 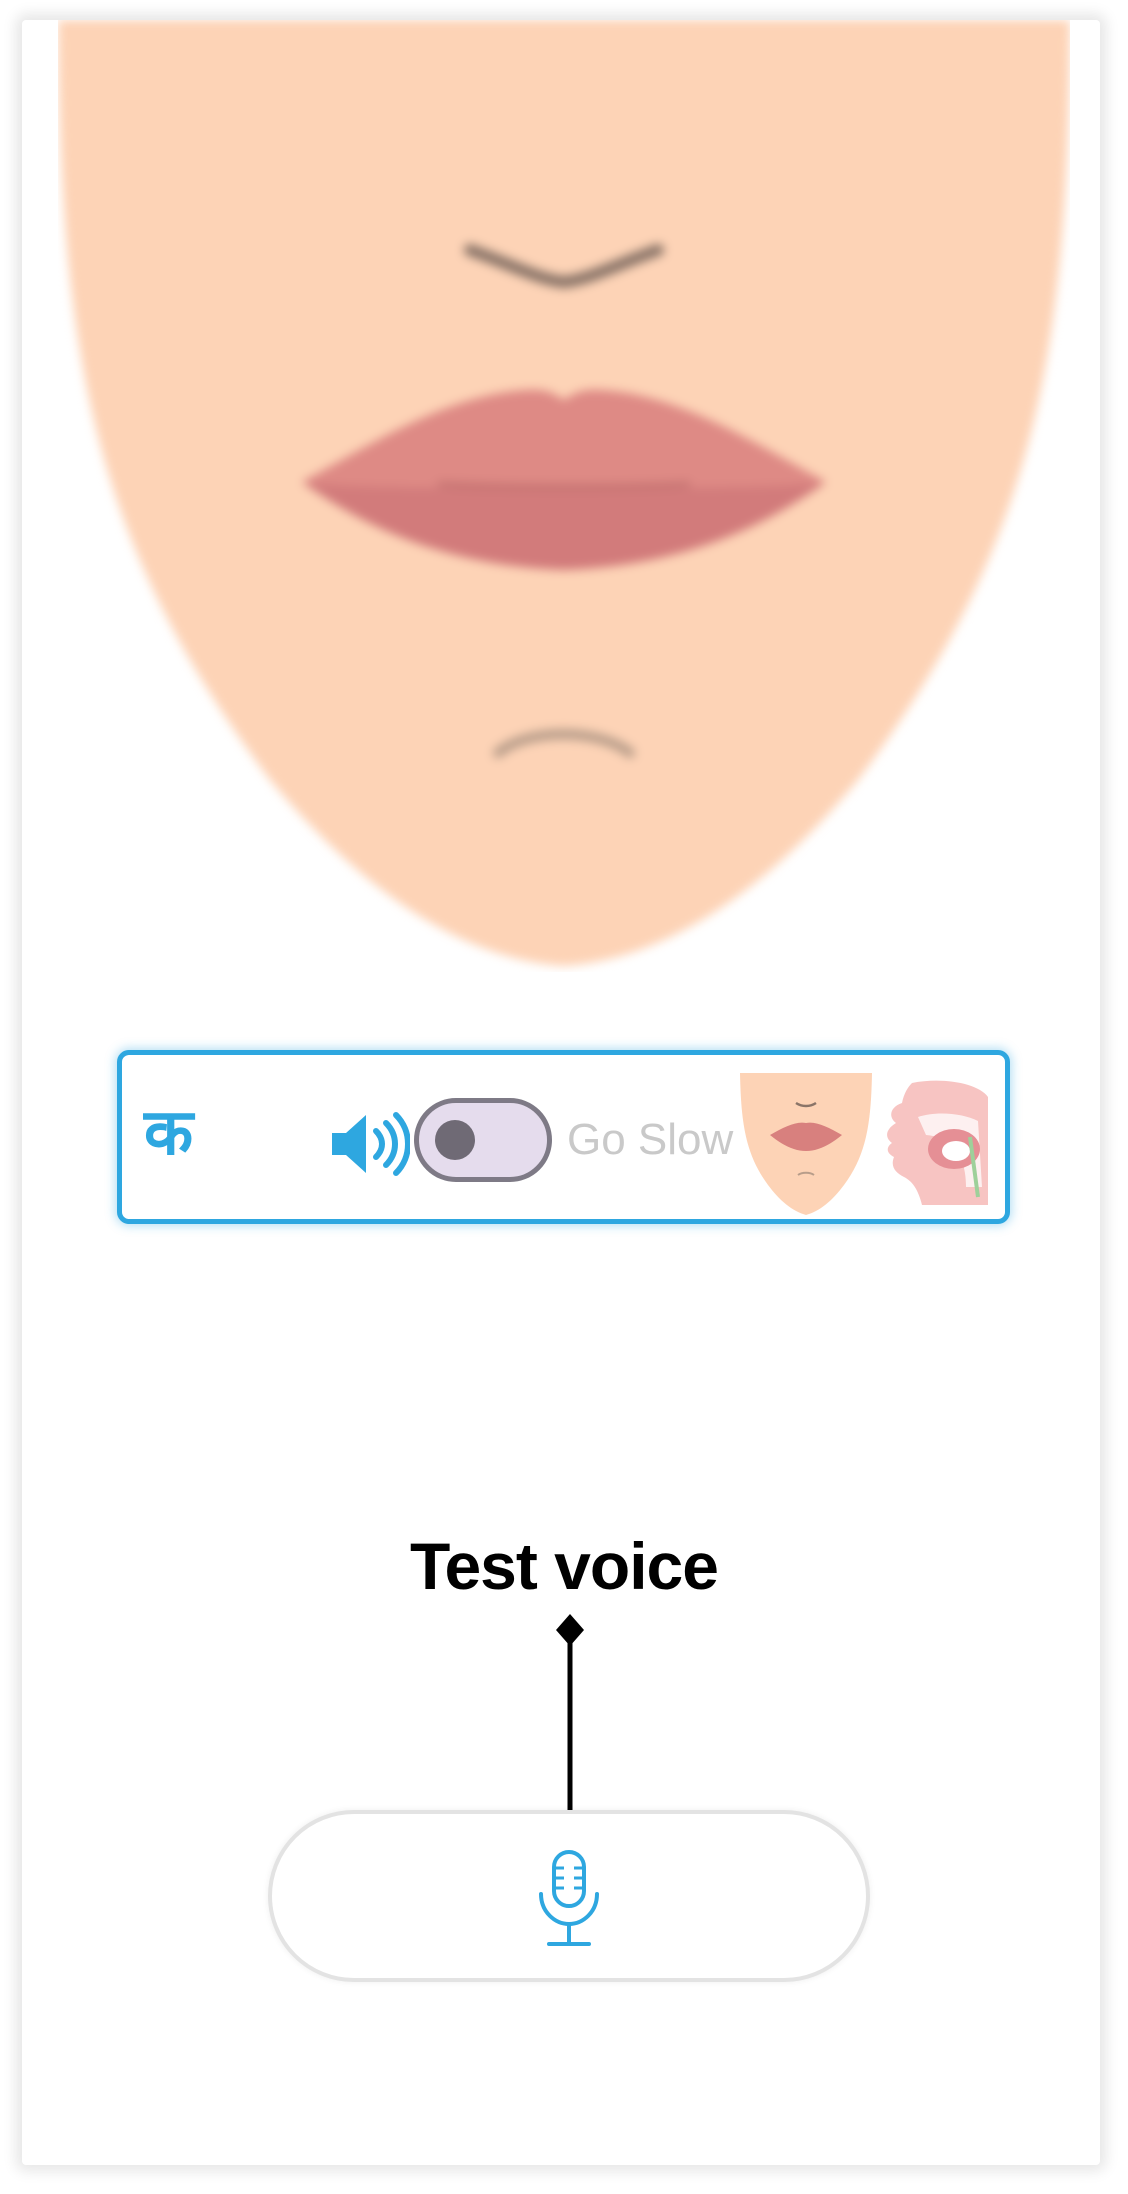 I want to click on go-slow-label: Go Slow, so click(x=650, y=1139).